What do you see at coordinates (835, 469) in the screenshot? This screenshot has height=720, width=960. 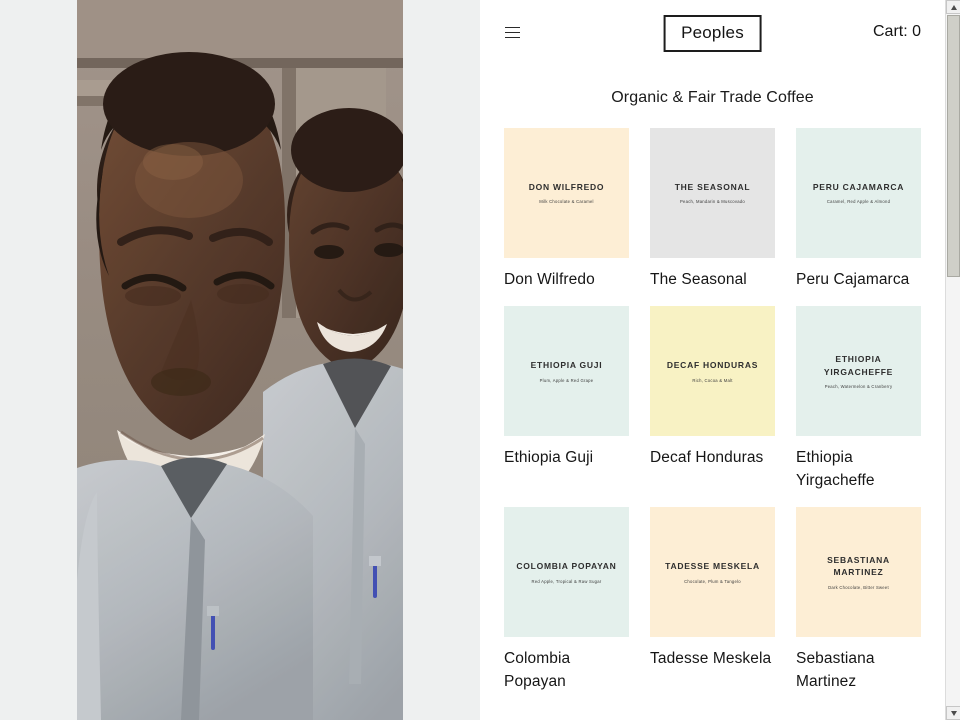 I see `product-name: Ethiopia Yirgacheffe` at bounding box center [835, 469].